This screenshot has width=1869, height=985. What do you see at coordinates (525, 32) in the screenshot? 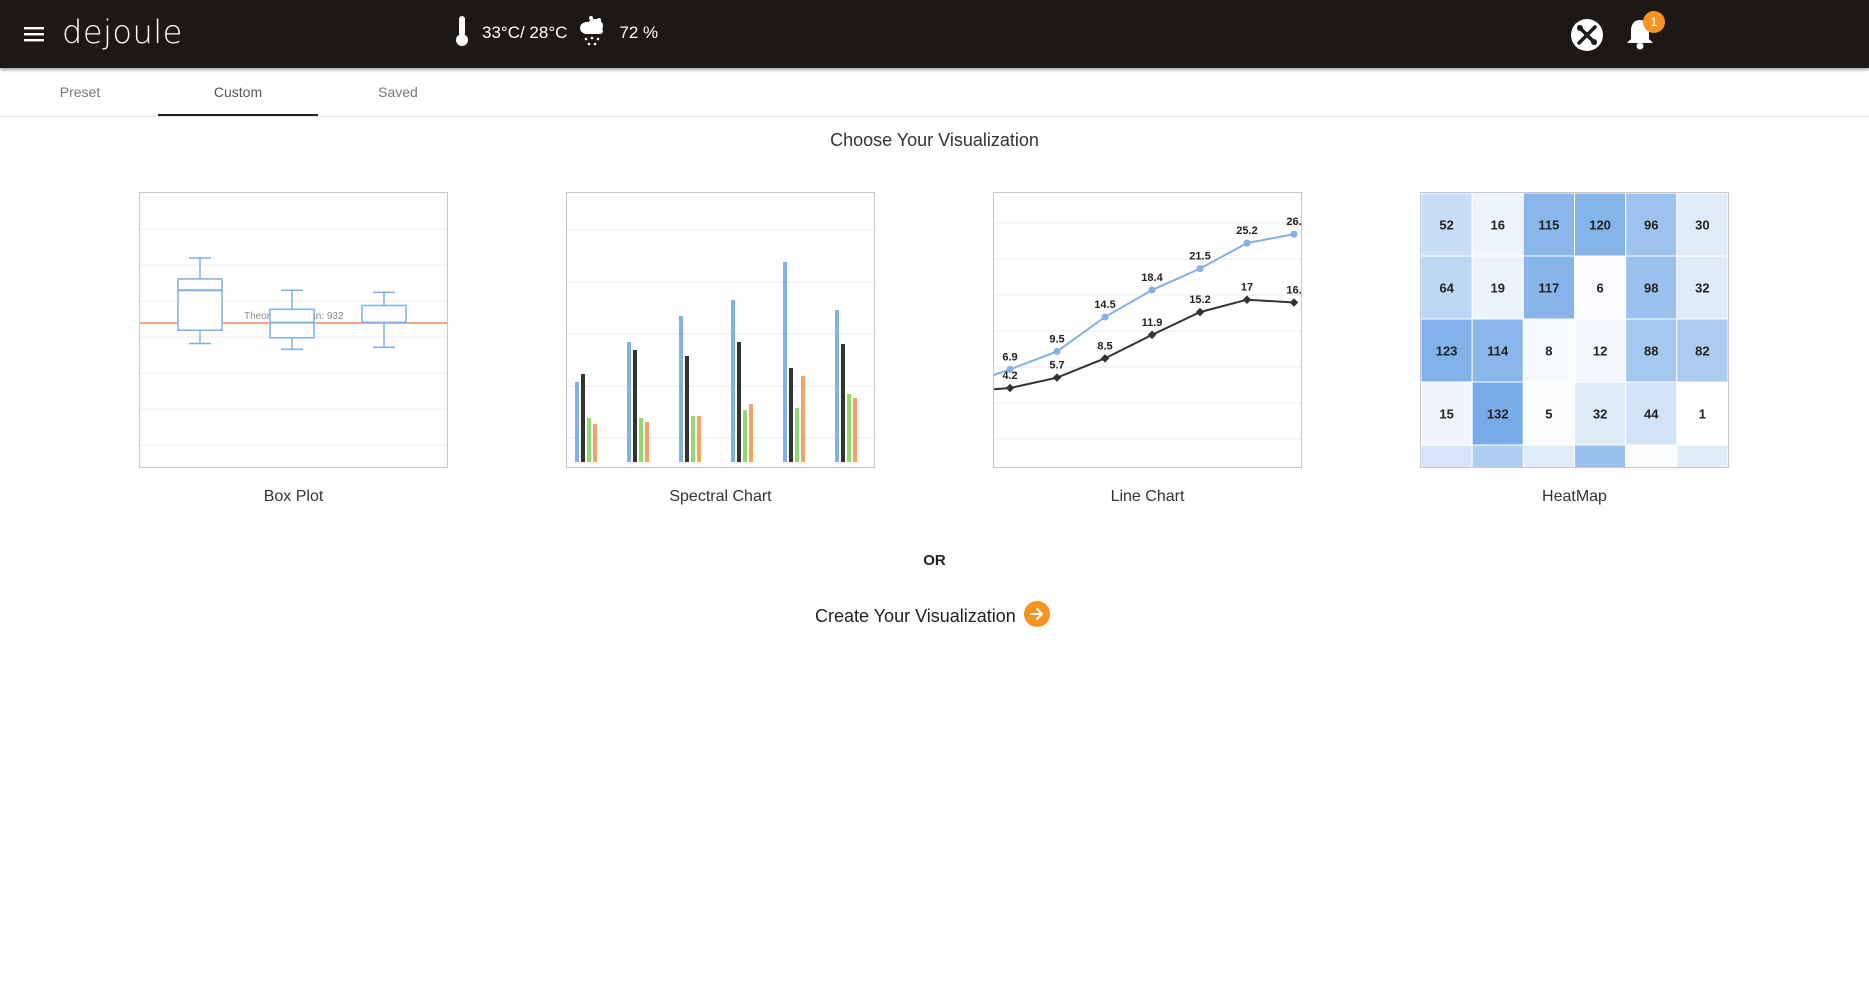
I see `temperature-text: 33°C/ 28°C` at bounding box center [525, 32].